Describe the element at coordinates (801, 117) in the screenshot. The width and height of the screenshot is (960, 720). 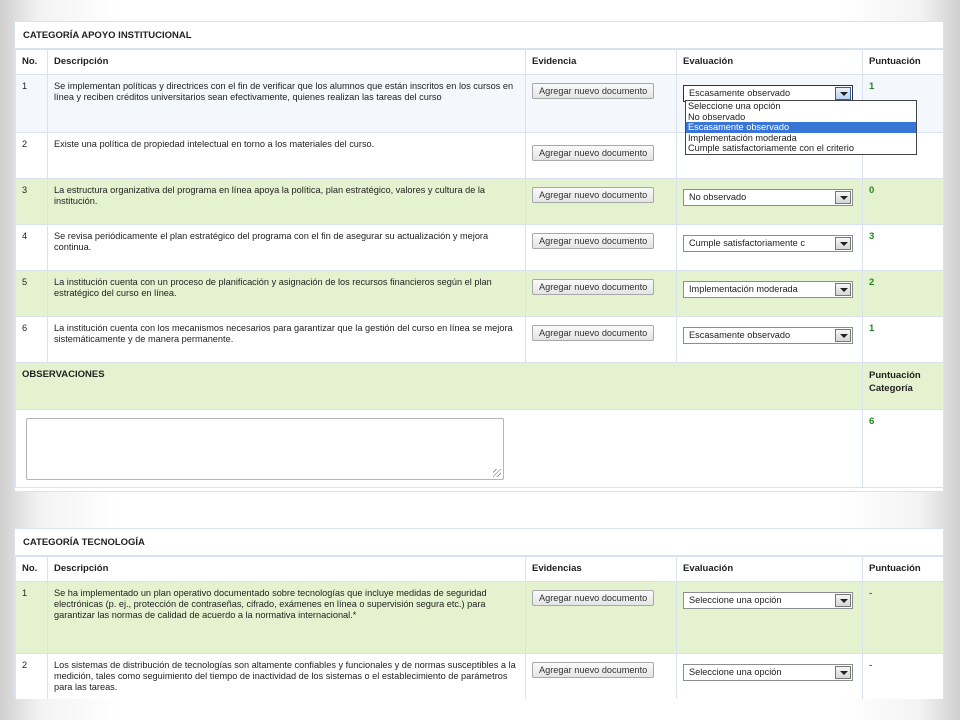
I see `dropdown-option: No observado` at that location.